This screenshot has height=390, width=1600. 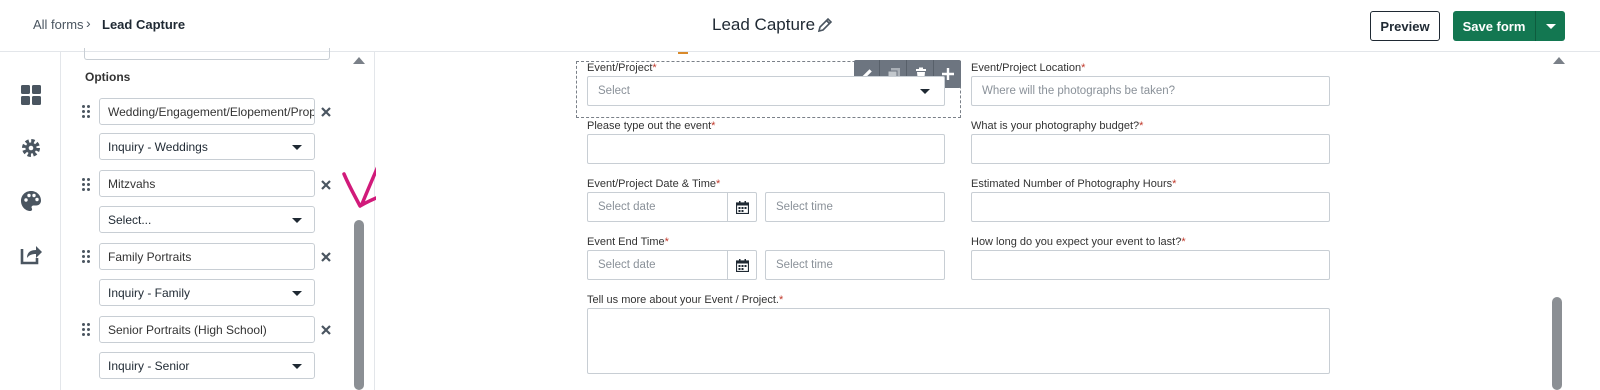 I want to click on pencil-icon, so click(x=825, y=25).